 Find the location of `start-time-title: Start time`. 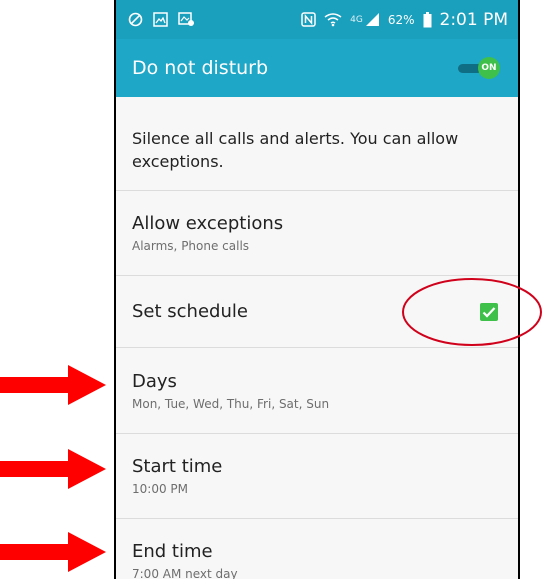

start-time-title: Start time is located at coordinates (177, 466).